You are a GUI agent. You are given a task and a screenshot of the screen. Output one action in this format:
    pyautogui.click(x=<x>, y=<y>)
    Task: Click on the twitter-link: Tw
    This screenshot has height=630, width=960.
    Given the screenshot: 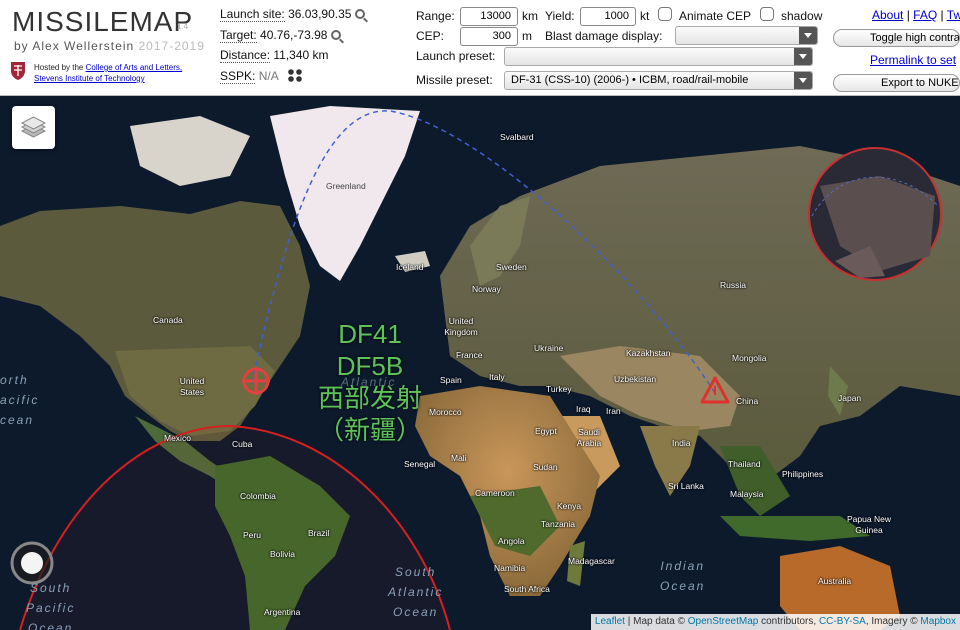 What is the action you would take?
    pyautogui.click(x=953, y=15)
    